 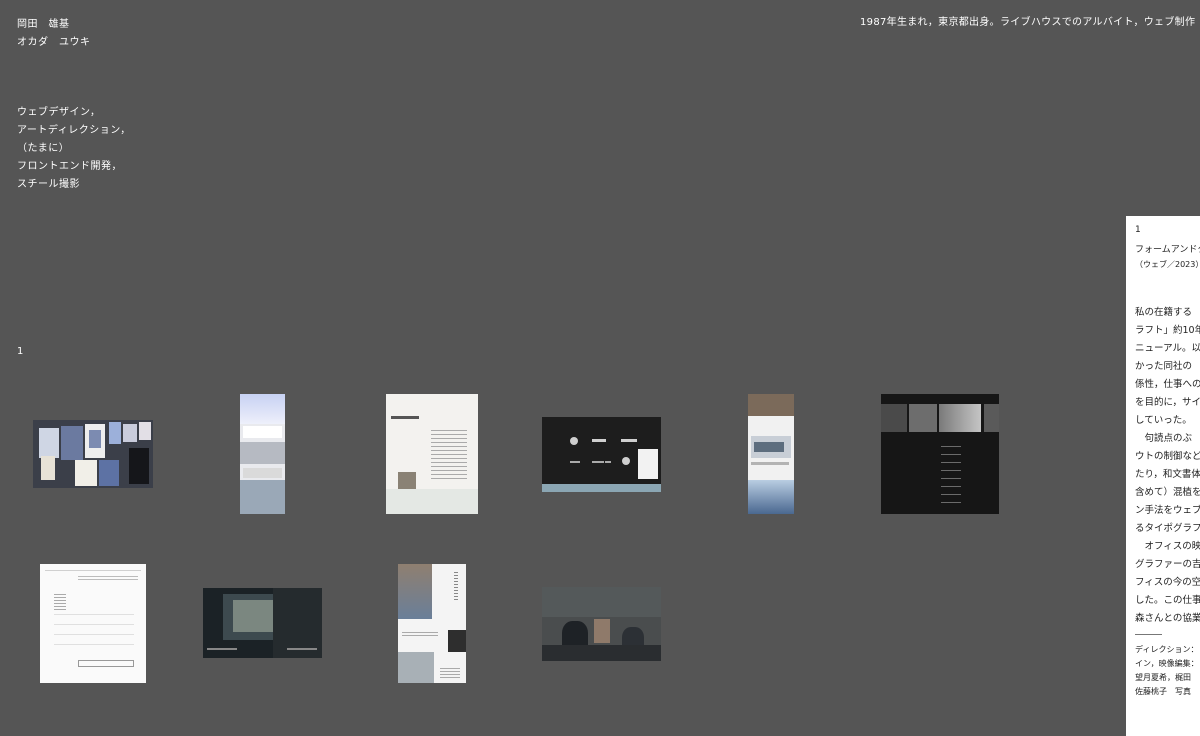 I want to click on detail-body-line: 私の在籍する, so click(x=1164, y=312).